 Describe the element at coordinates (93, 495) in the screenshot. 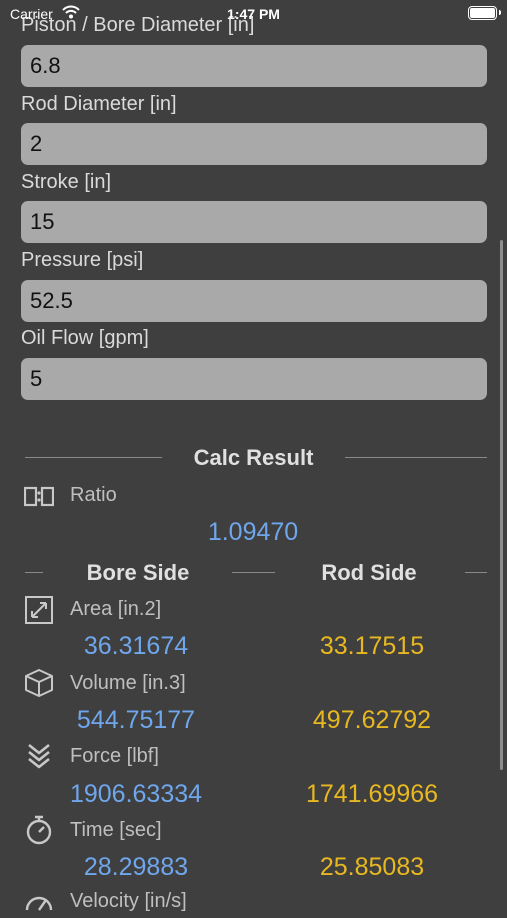

I see `ratio-label: Ratio` at that location.